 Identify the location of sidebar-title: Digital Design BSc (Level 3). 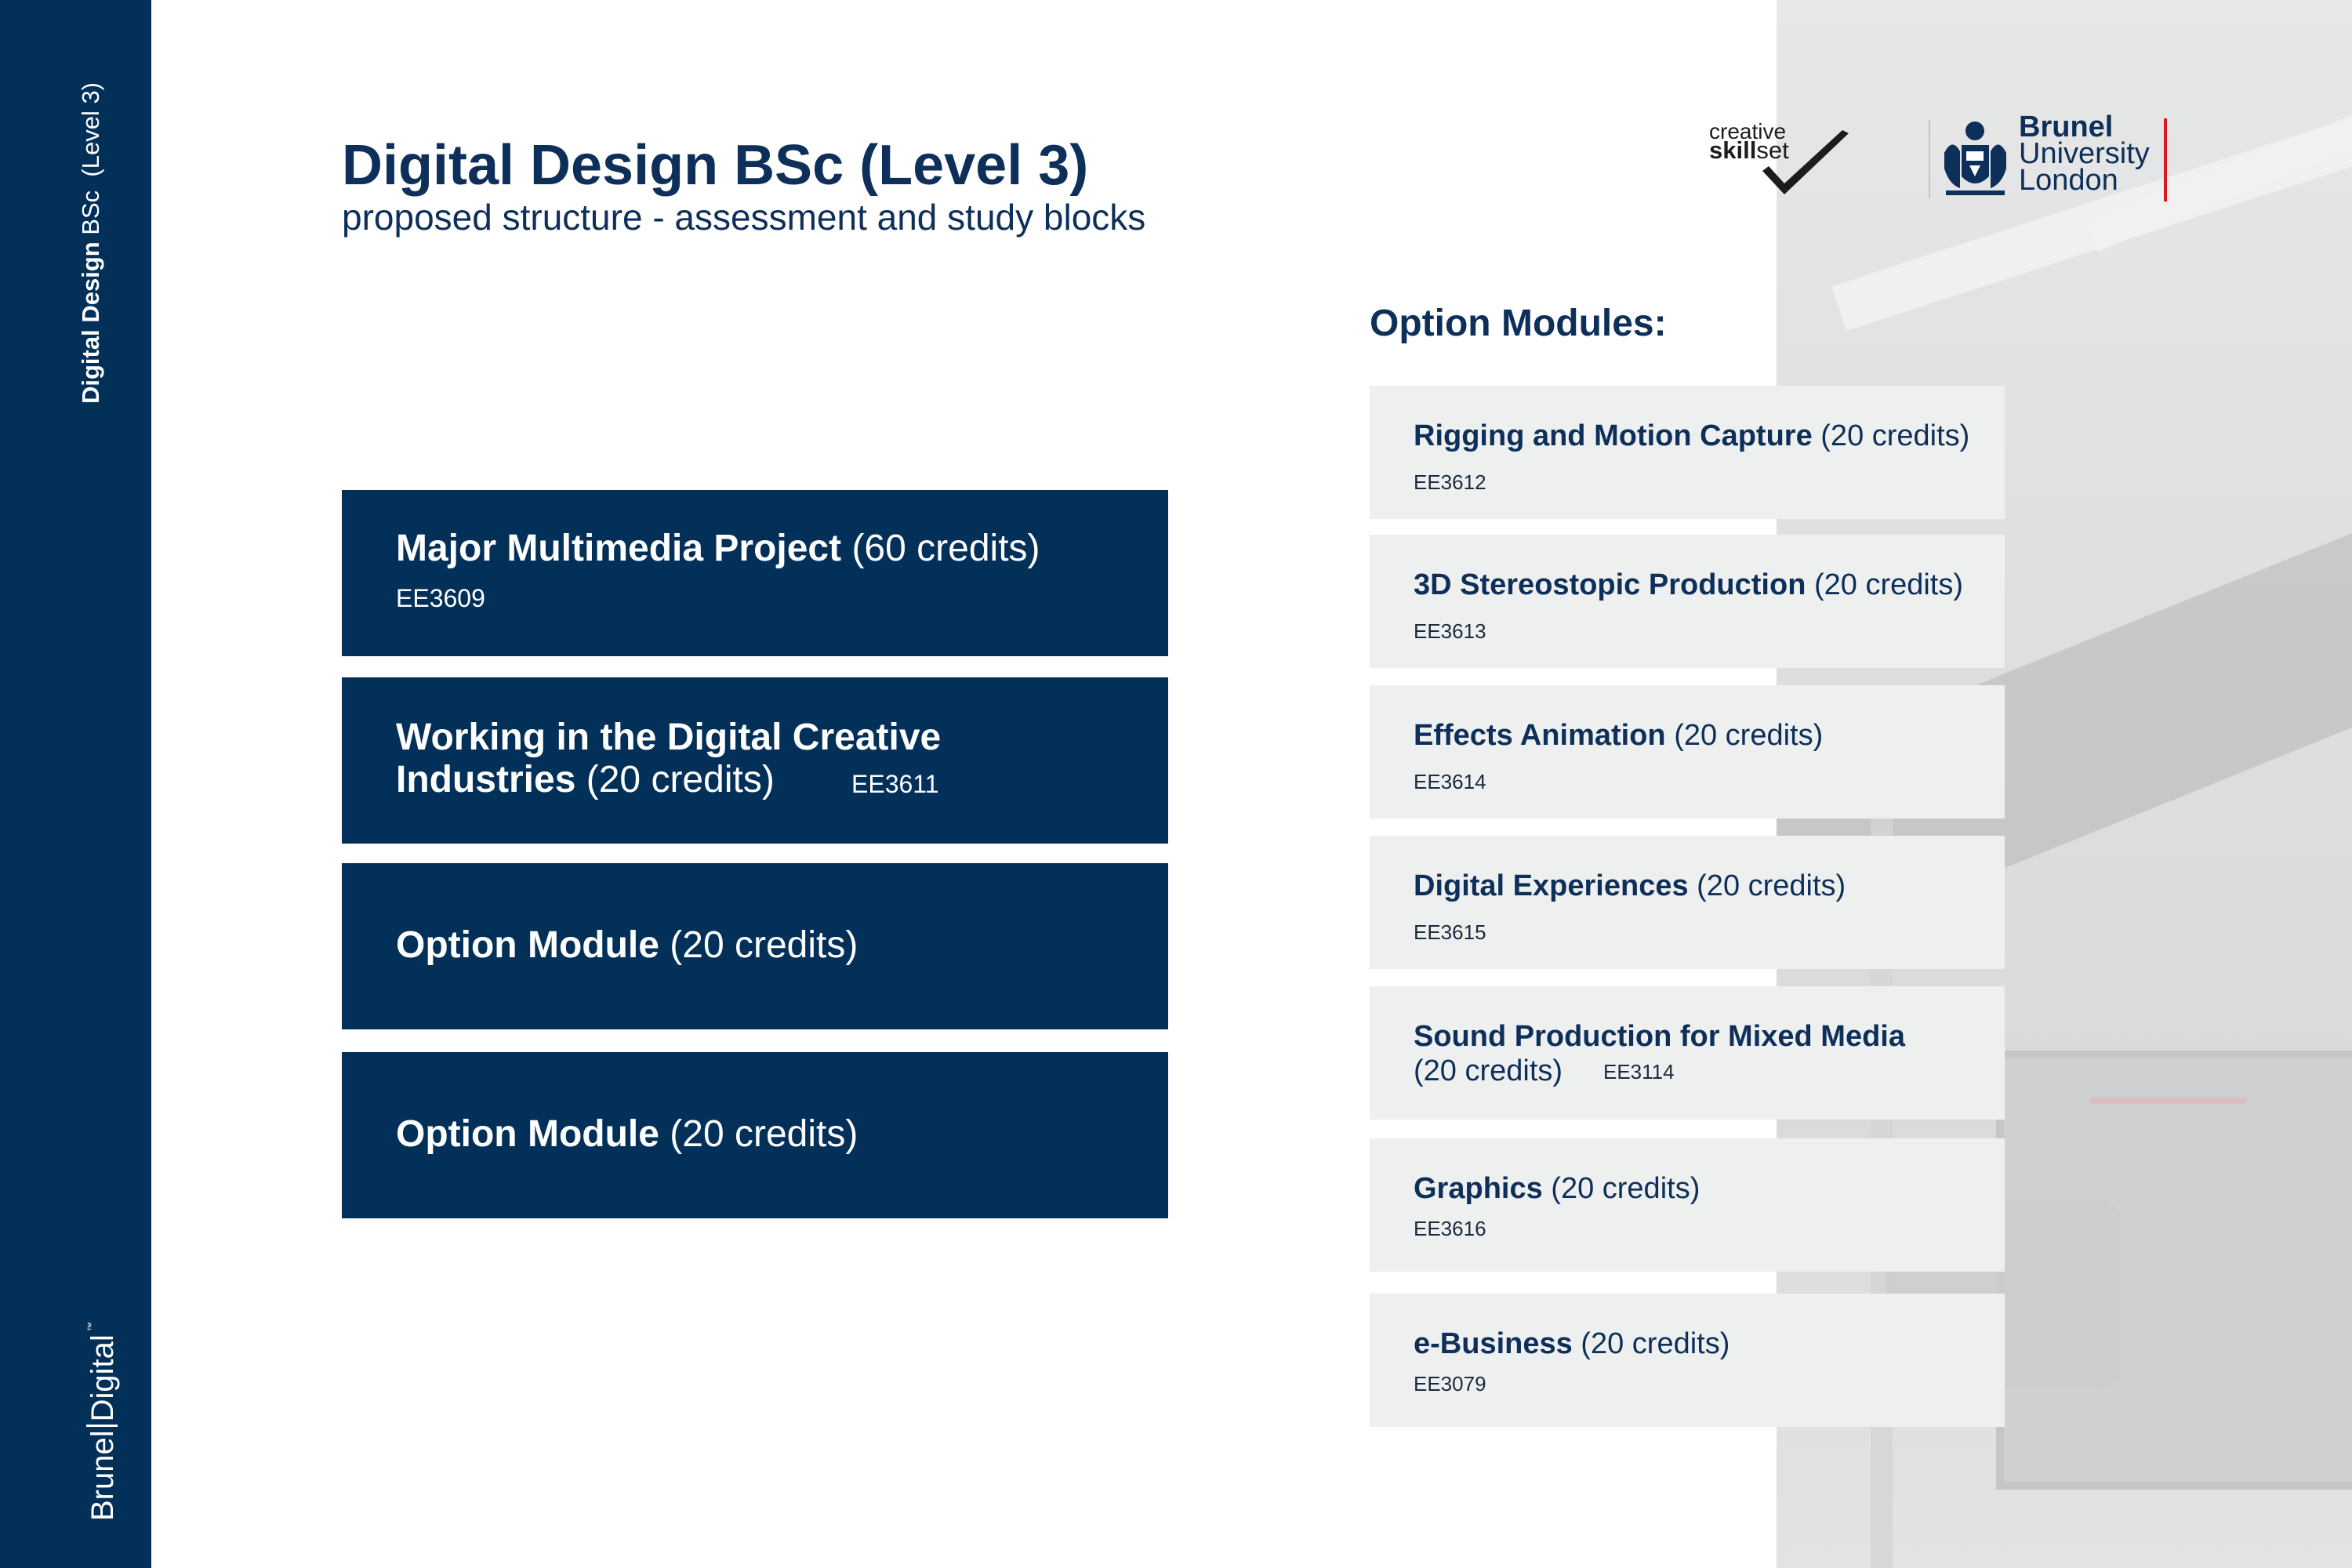
(90, 243).